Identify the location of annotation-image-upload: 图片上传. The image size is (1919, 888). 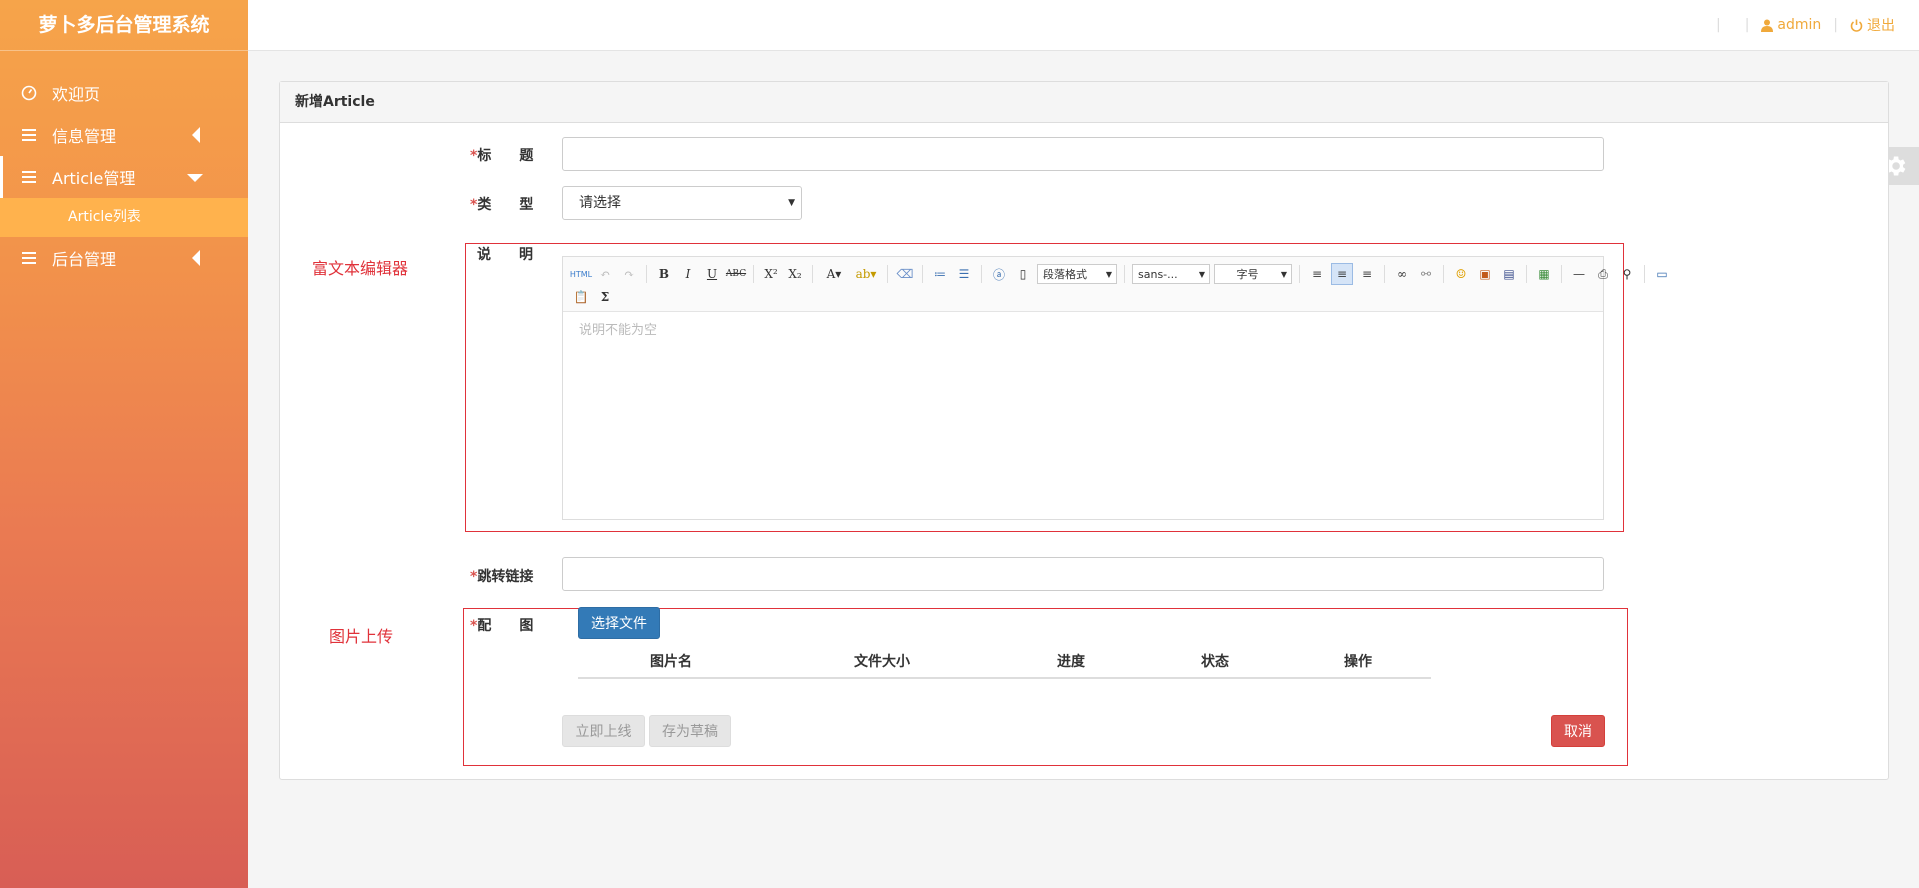
(361, 636).